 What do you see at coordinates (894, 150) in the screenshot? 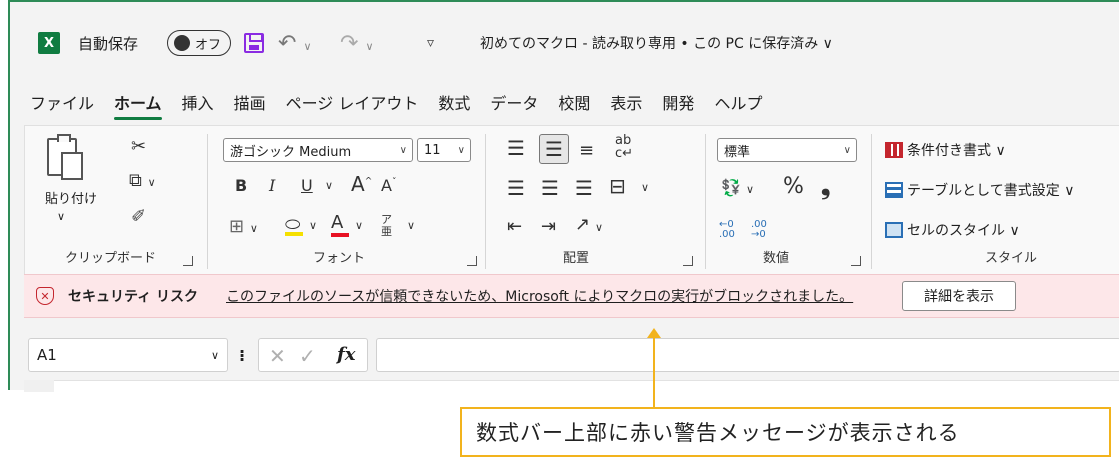
I see `conditional-format-icon` at bounding box center [894, 150].